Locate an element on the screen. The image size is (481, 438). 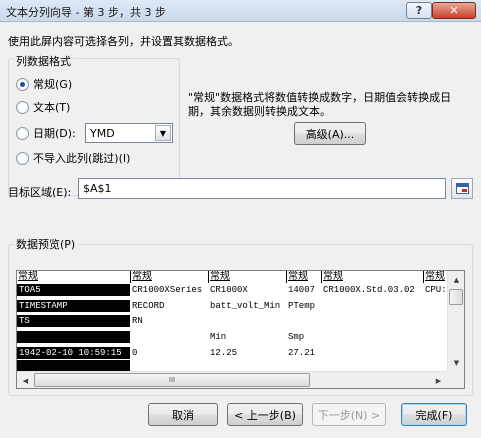
collapse-dialog-button is located at coordinates (462, 188).